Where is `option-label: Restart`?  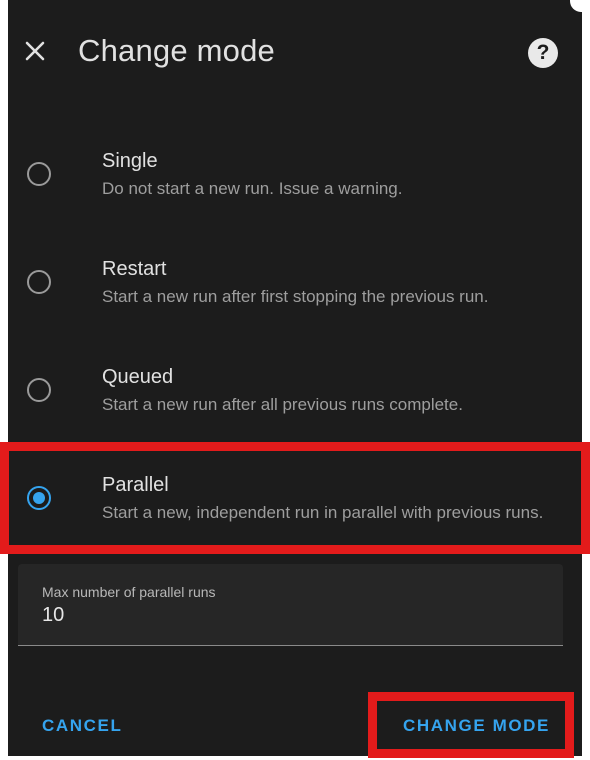
option-label: Restart is located at coordinates (134, 269).